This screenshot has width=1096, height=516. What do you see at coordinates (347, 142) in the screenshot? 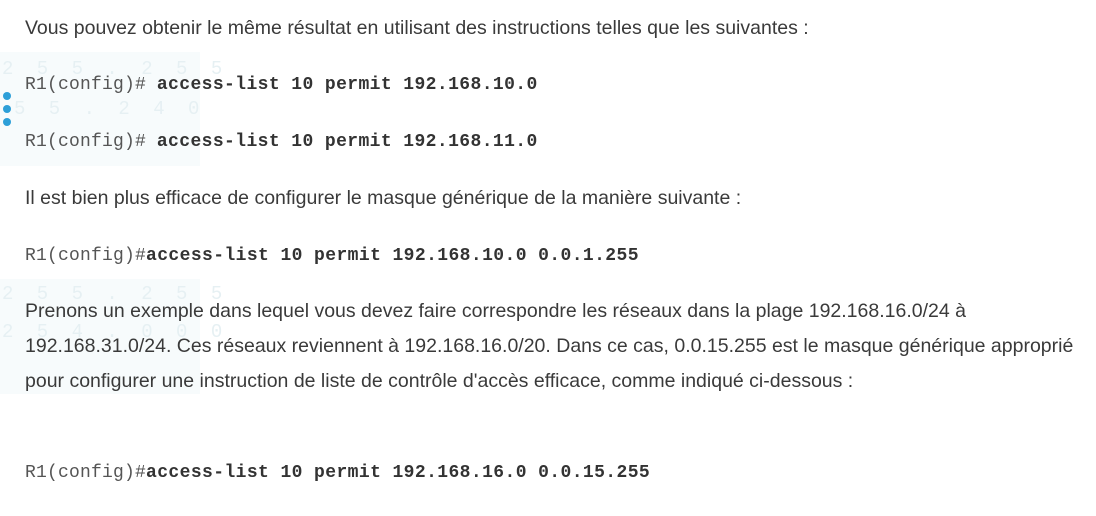
I see `cli-command: access-list 10 permit 192.168.11.0` at bounding box center [347, 142].